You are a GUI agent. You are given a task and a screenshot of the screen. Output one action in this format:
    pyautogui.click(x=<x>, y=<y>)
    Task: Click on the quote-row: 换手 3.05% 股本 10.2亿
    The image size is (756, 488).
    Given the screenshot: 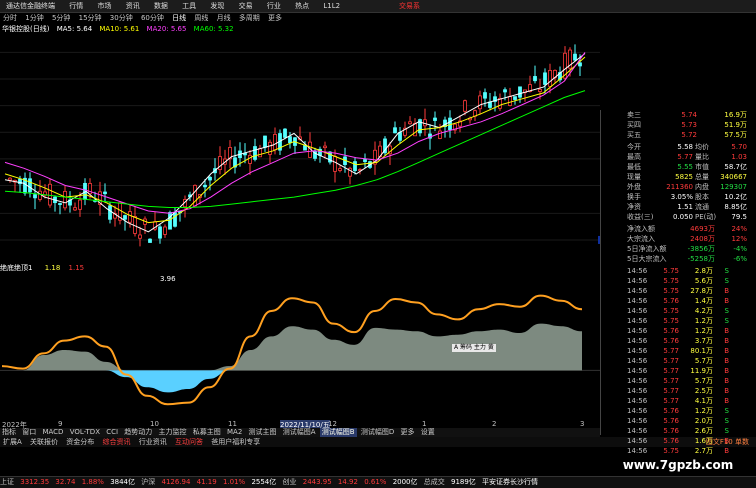 What is the action you would take?
    pyautogui.click(x=676, y=197)
    